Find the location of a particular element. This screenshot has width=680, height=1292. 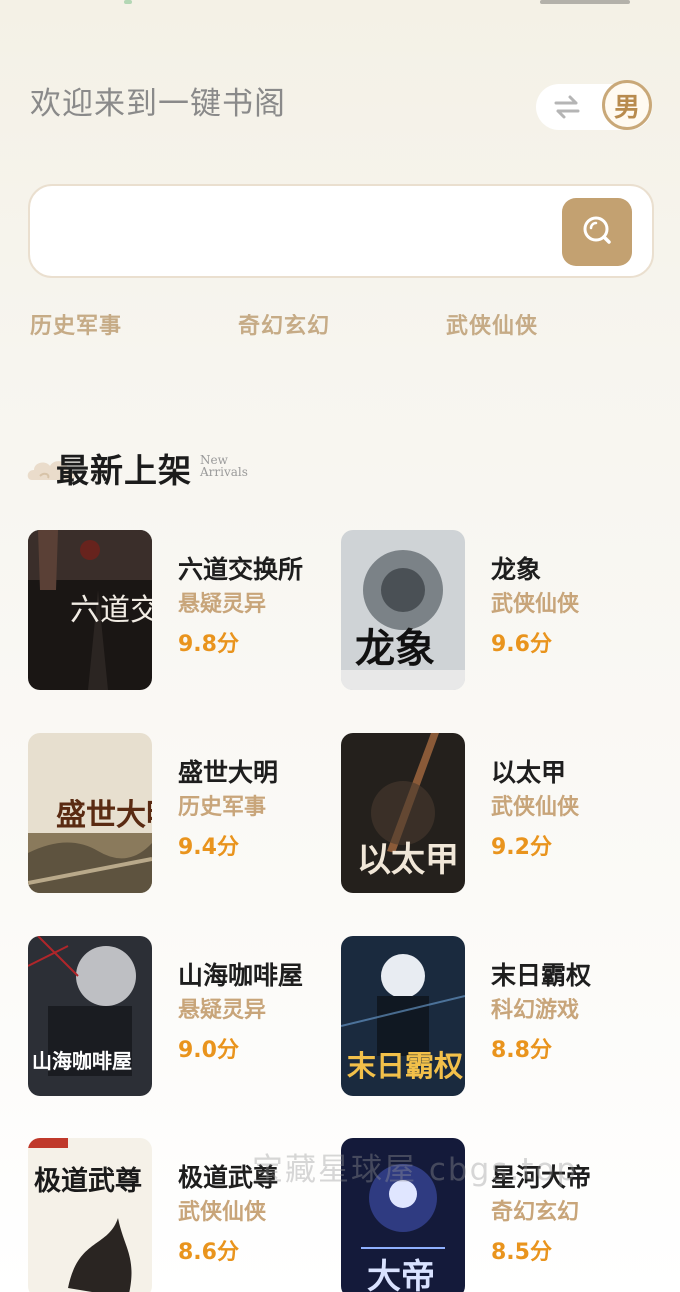

book-card: 以太甲 以太甲 武侠仙侠 9.2分 is located at coordinates (491, 814).